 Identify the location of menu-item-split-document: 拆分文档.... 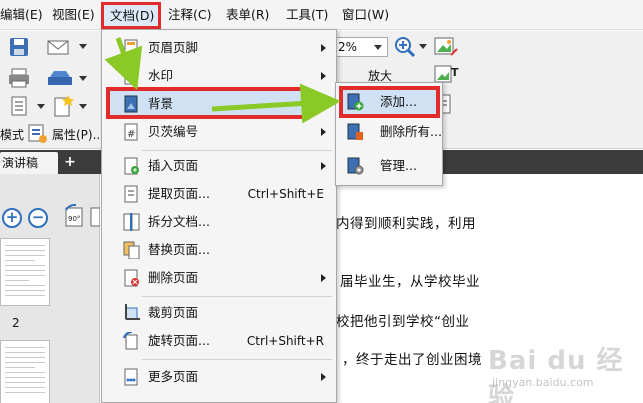
(219, 222).